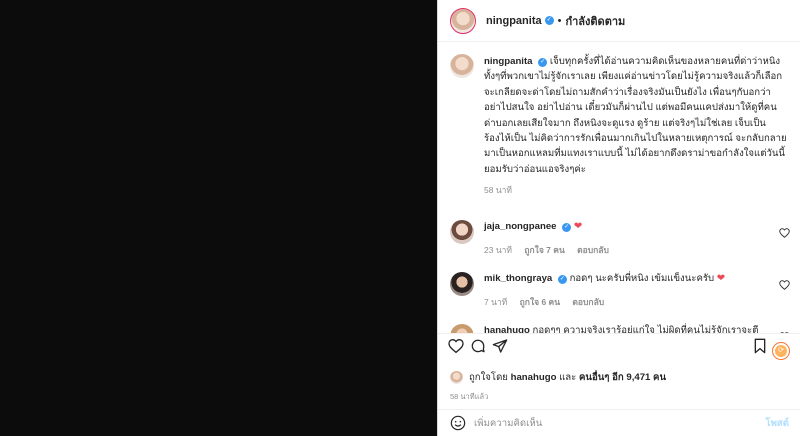 The image size is (800, 436). What do you see at coordinates (478, 346) in the screenshot?
I see `comment-icon` at bounding box center [478, 346].